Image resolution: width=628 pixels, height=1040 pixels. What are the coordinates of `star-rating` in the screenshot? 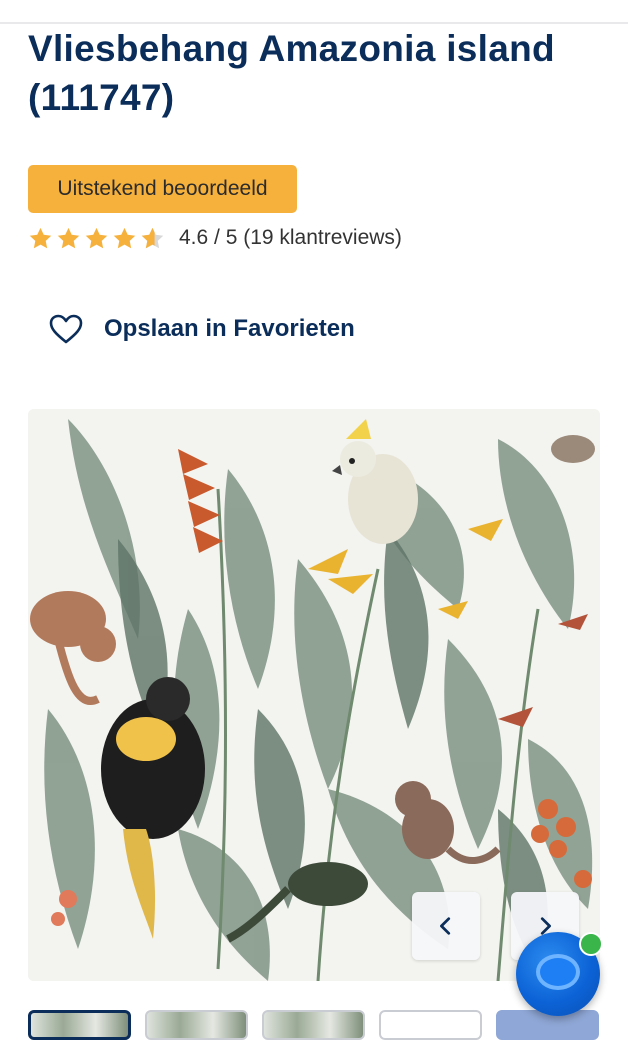 It's located at (96, 238).